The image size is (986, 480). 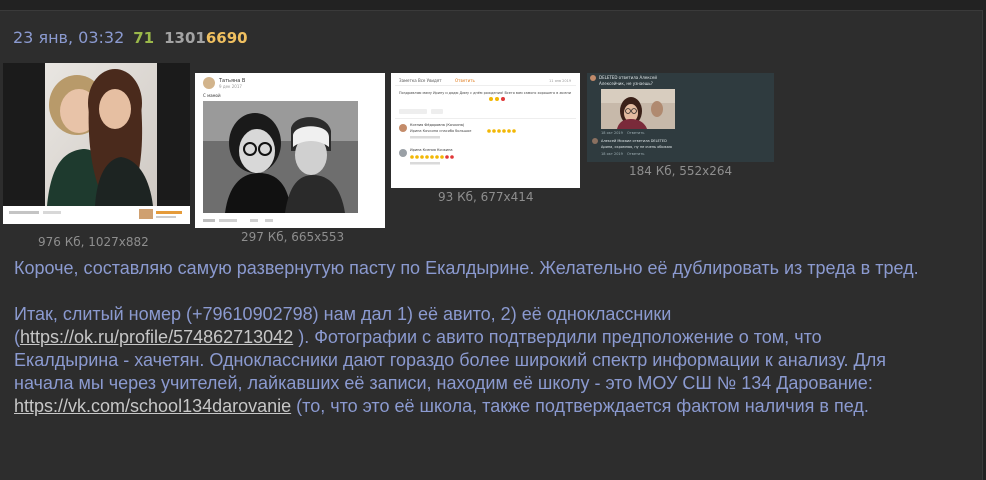 What do you see at coordinates (612, 154) in the screenshot?
I see `thumb4-time-2: 18 окт 2019` at bounding box center [612, 154].